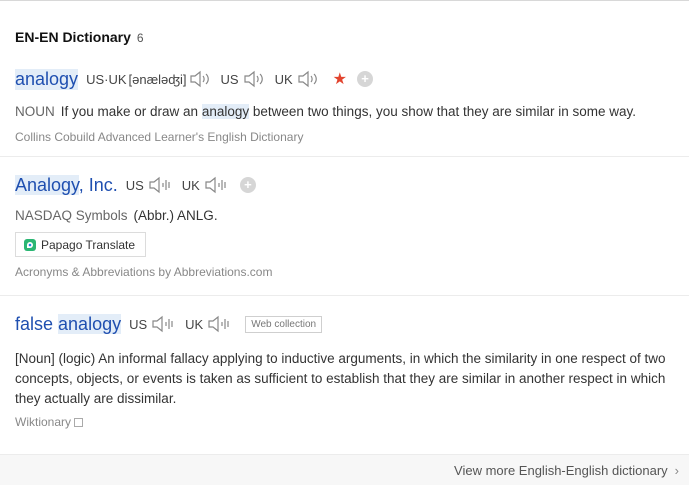 The image size is (689, 485). Describe the element at coordinates (35, 111) in the screenshot. I see `part-of-speech: NOUN` at that location.